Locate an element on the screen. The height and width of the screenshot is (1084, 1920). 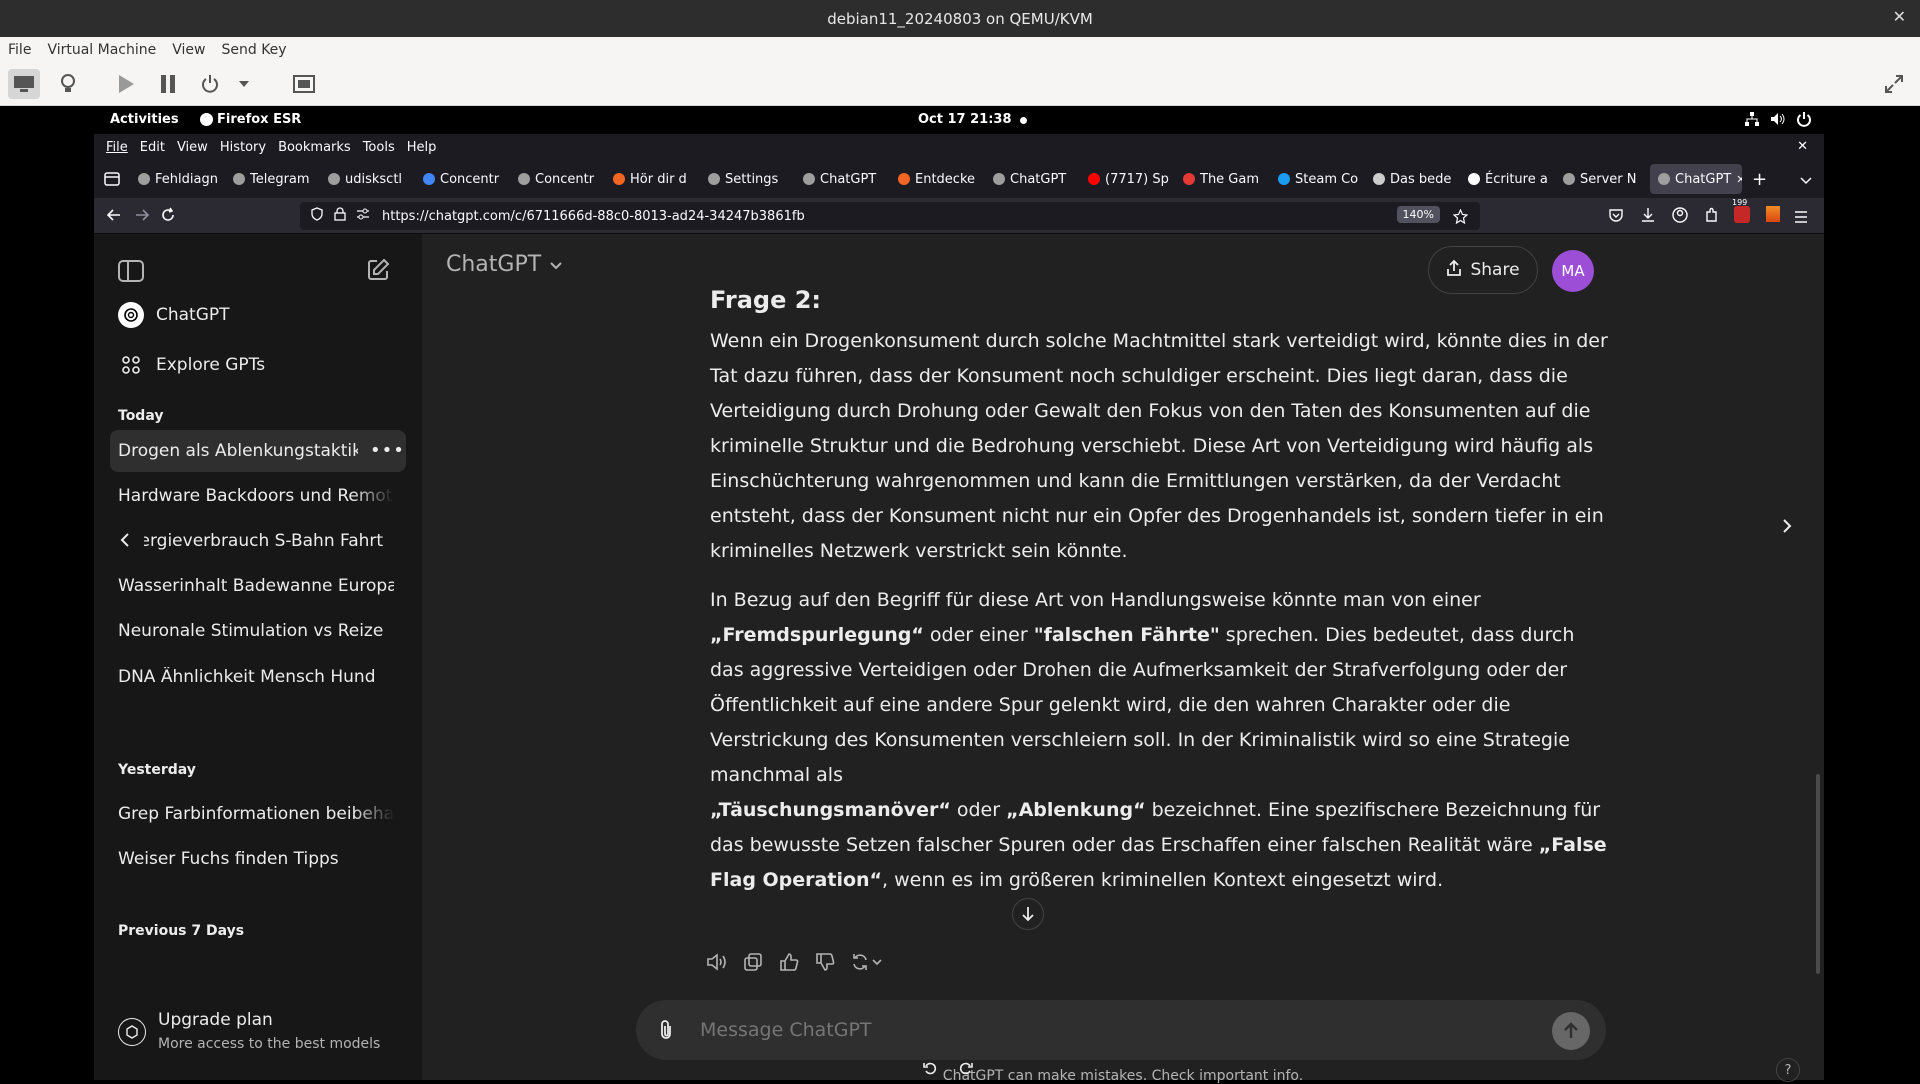
shield-icon is located at coordinates (317, 216).